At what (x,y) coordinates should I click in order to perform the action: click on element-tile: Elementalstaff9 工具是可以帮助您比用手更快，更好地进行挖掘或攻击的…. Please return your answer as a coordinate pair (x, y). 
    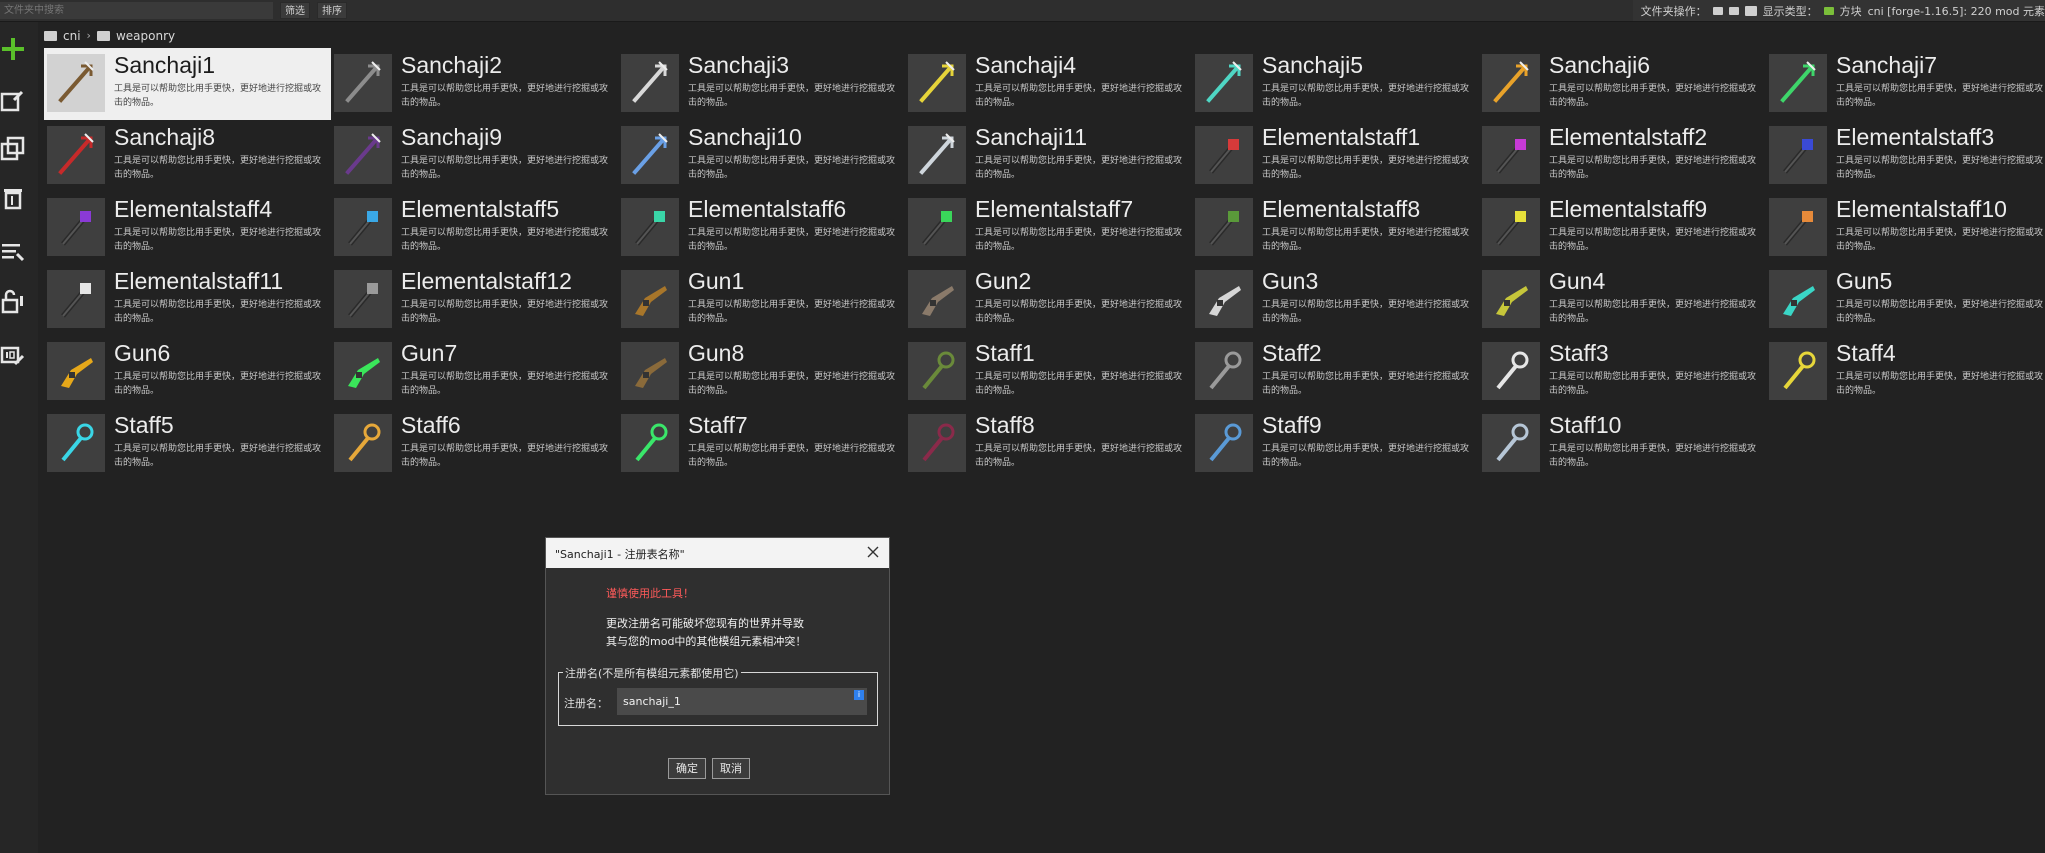
    Looking at the image, I should click on (1622, 228).